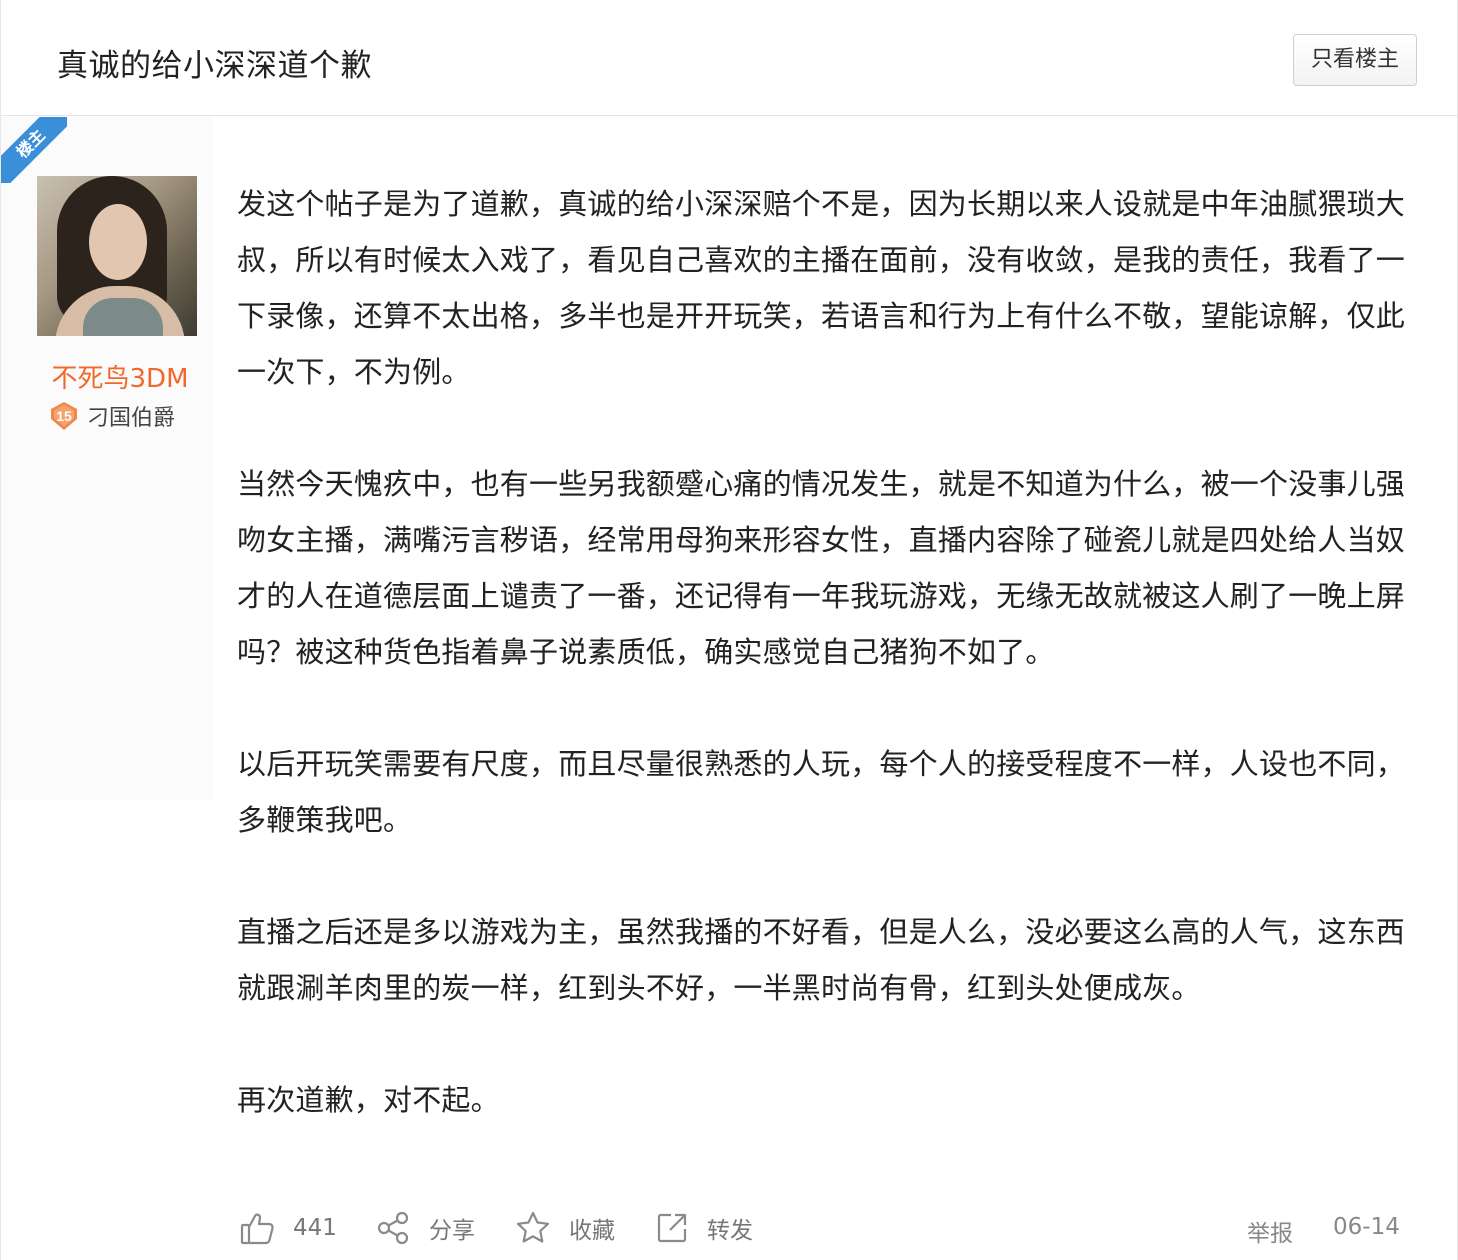 Image resolution: width=1458 pixels, height=1260 pixels. I want to click on favorite-button: 收藏, so click(565, 1228).